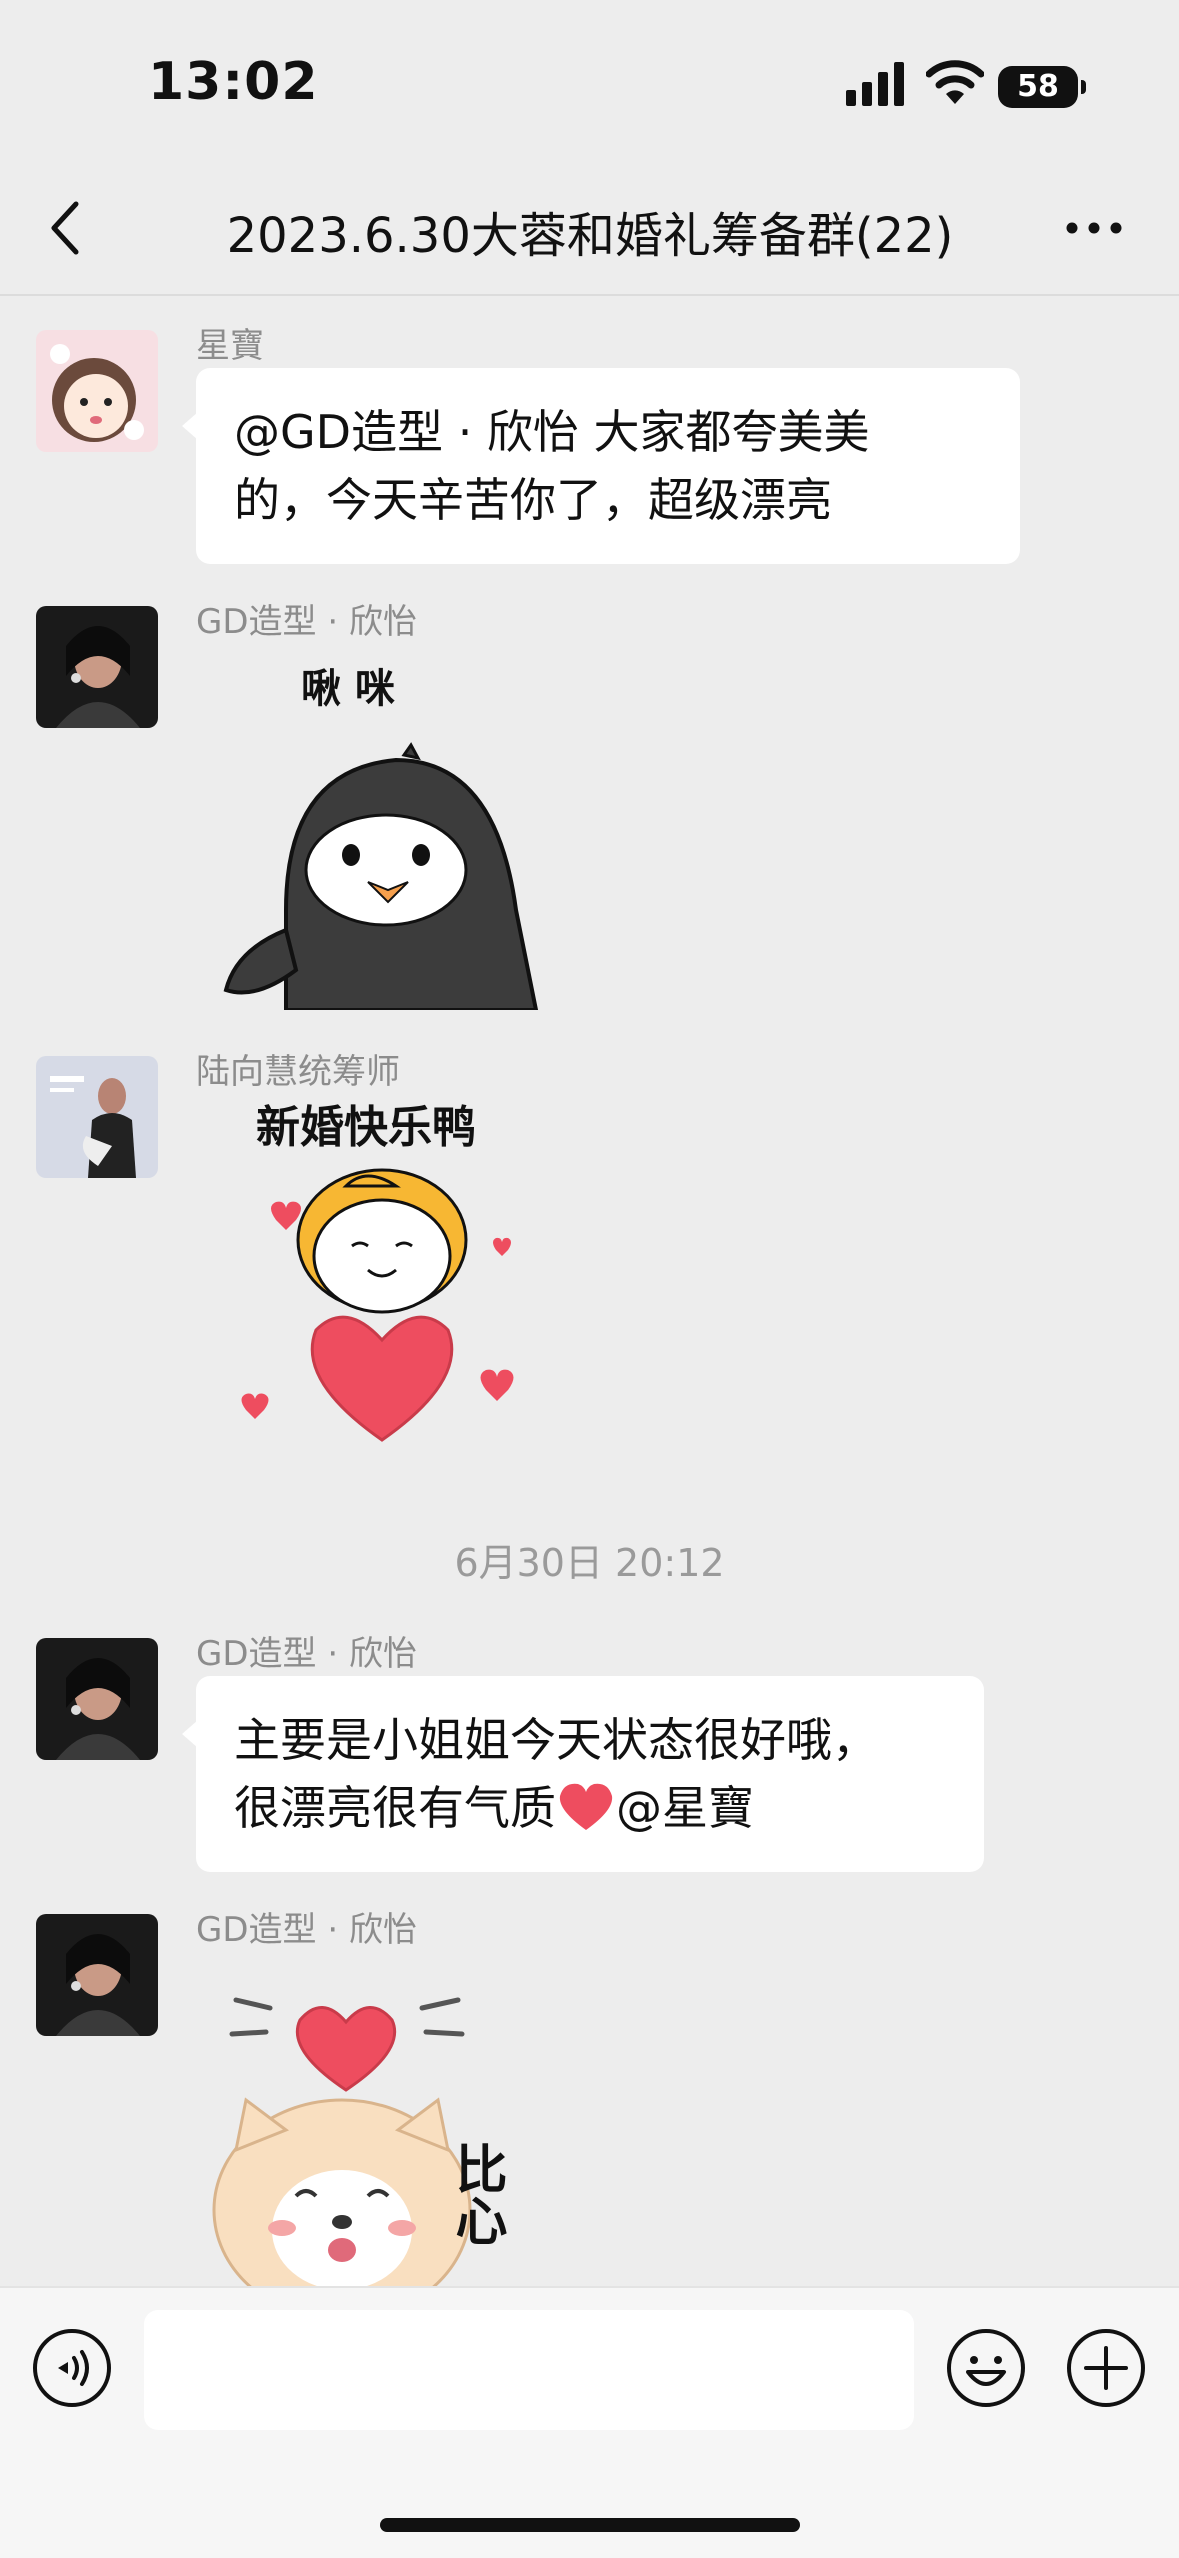 This screenshot has height=2558, width=1179. Describe the element at coordinates (348, 689) in the screenshot. I see `sticker-caption: 啾 咪` at that location.